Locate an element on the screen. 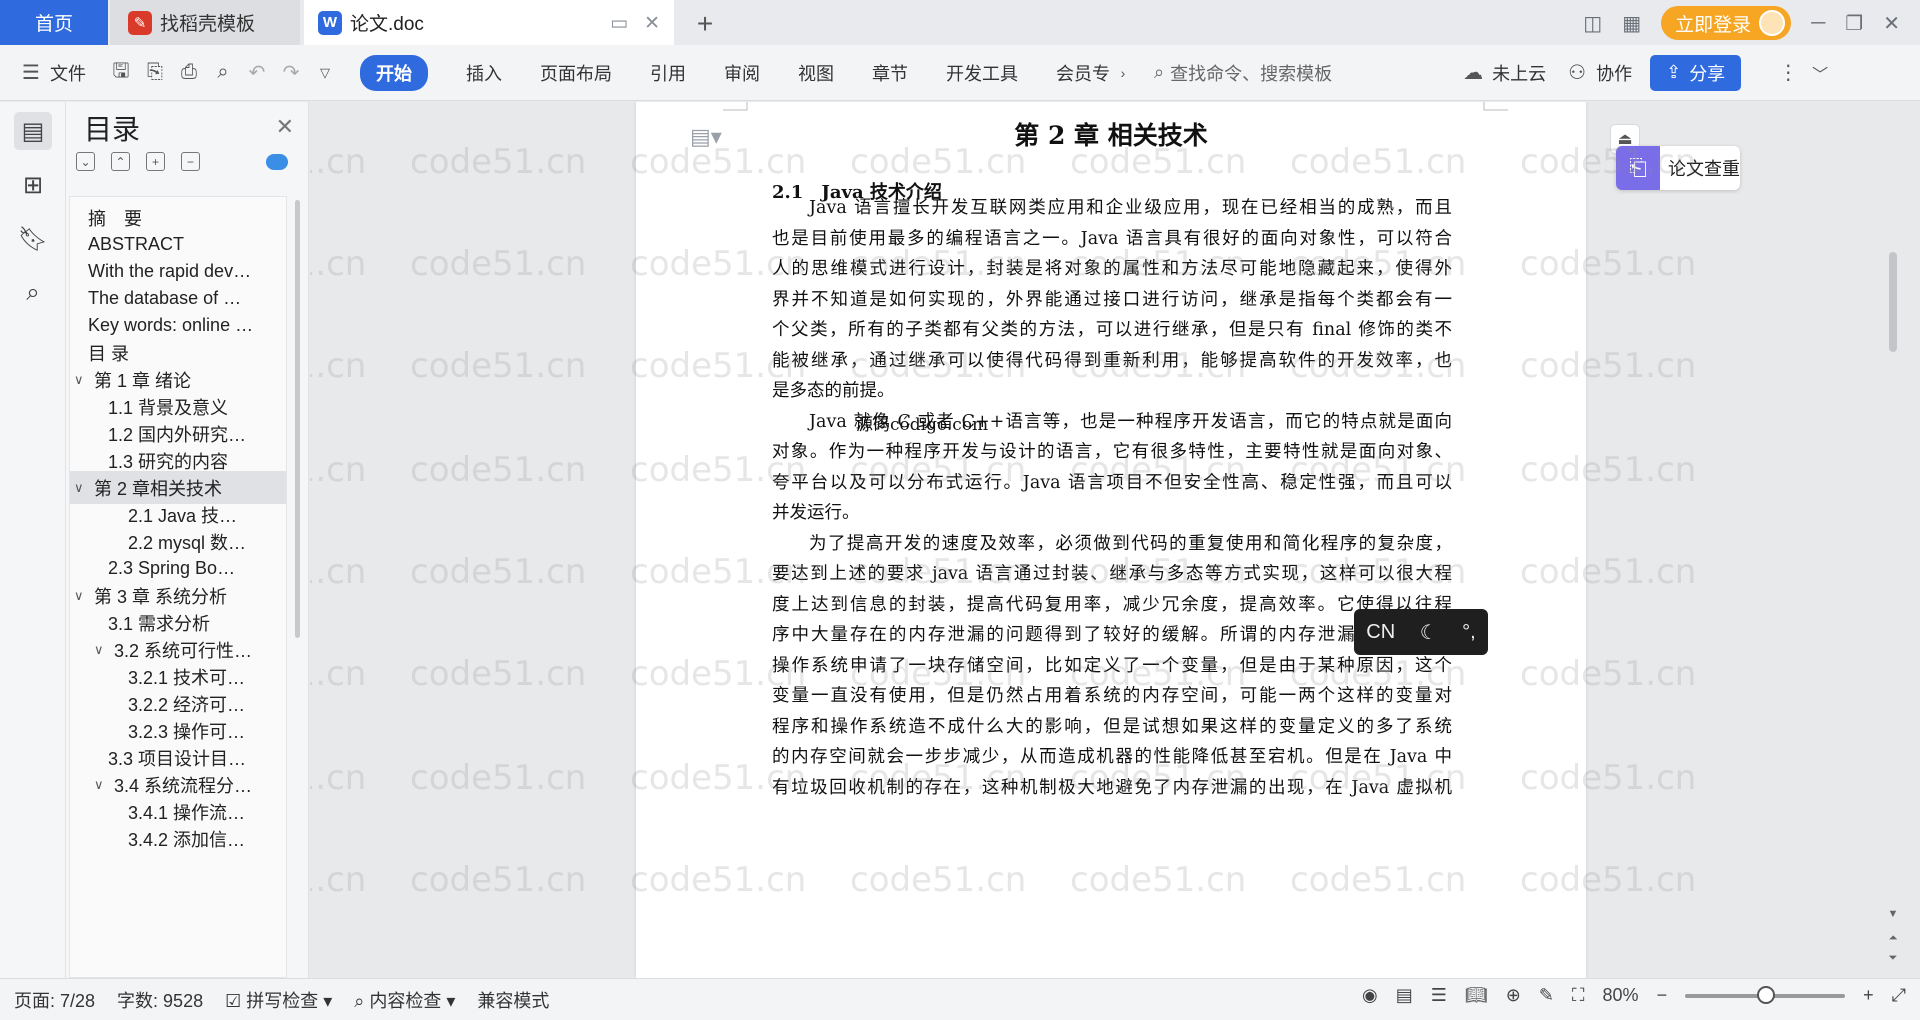 The width and height of the screenshot is (1920, 1020). print-icon: ⎙ is located at coordinates (189, 73).